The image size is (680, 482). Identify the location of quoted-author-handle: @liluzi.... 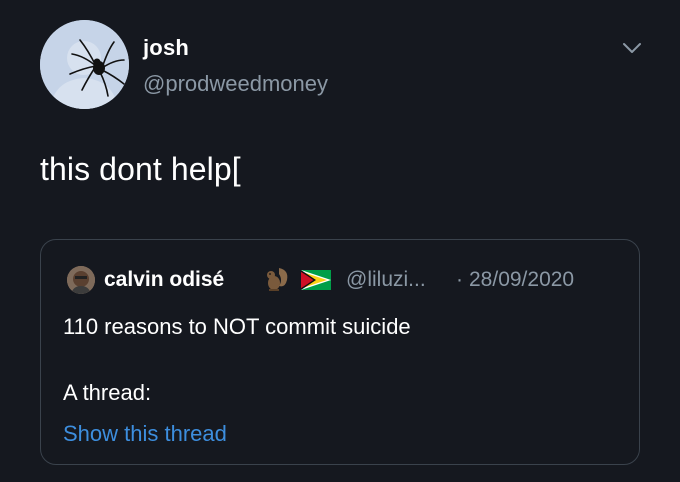
(386, 280).